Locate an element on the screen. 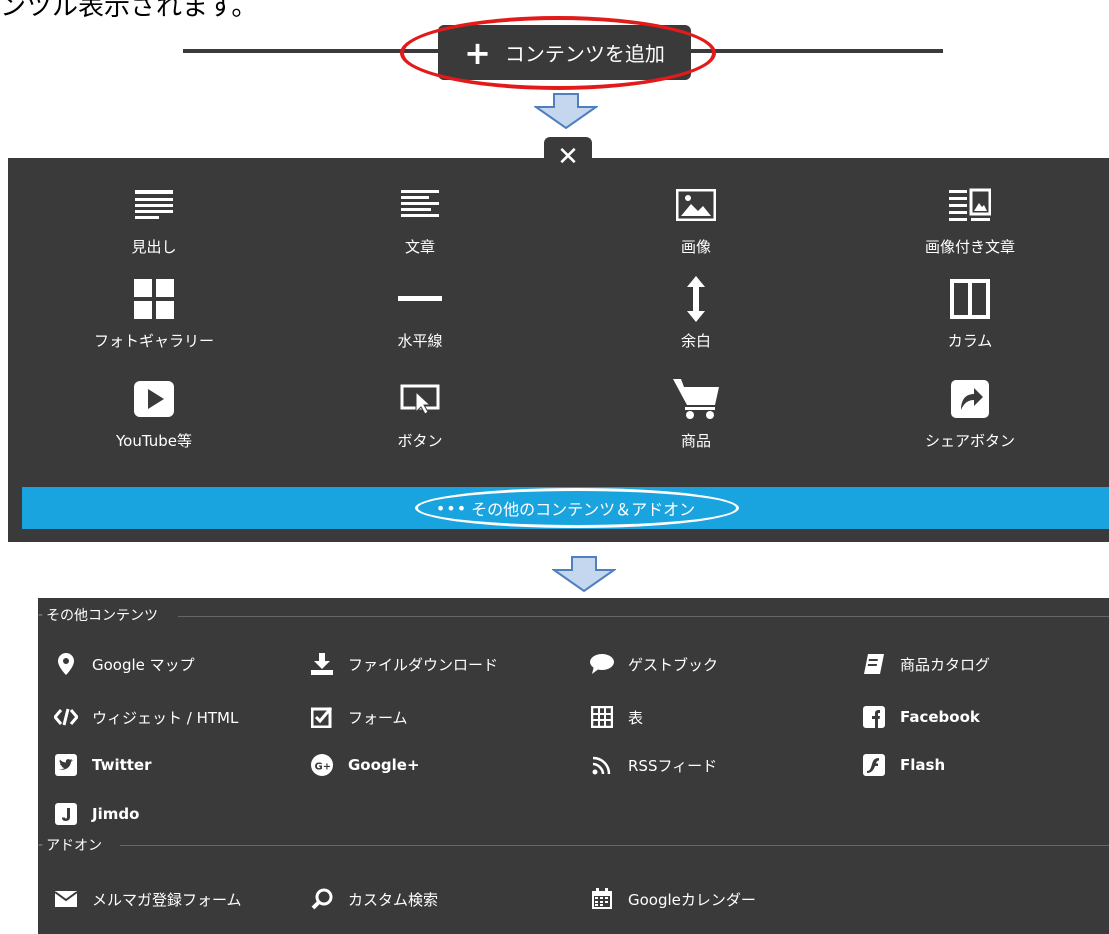 Image resolution: width=1109 pixels, height=934 pixels. close-icon: ✕ is located at coordinates (568, 157).